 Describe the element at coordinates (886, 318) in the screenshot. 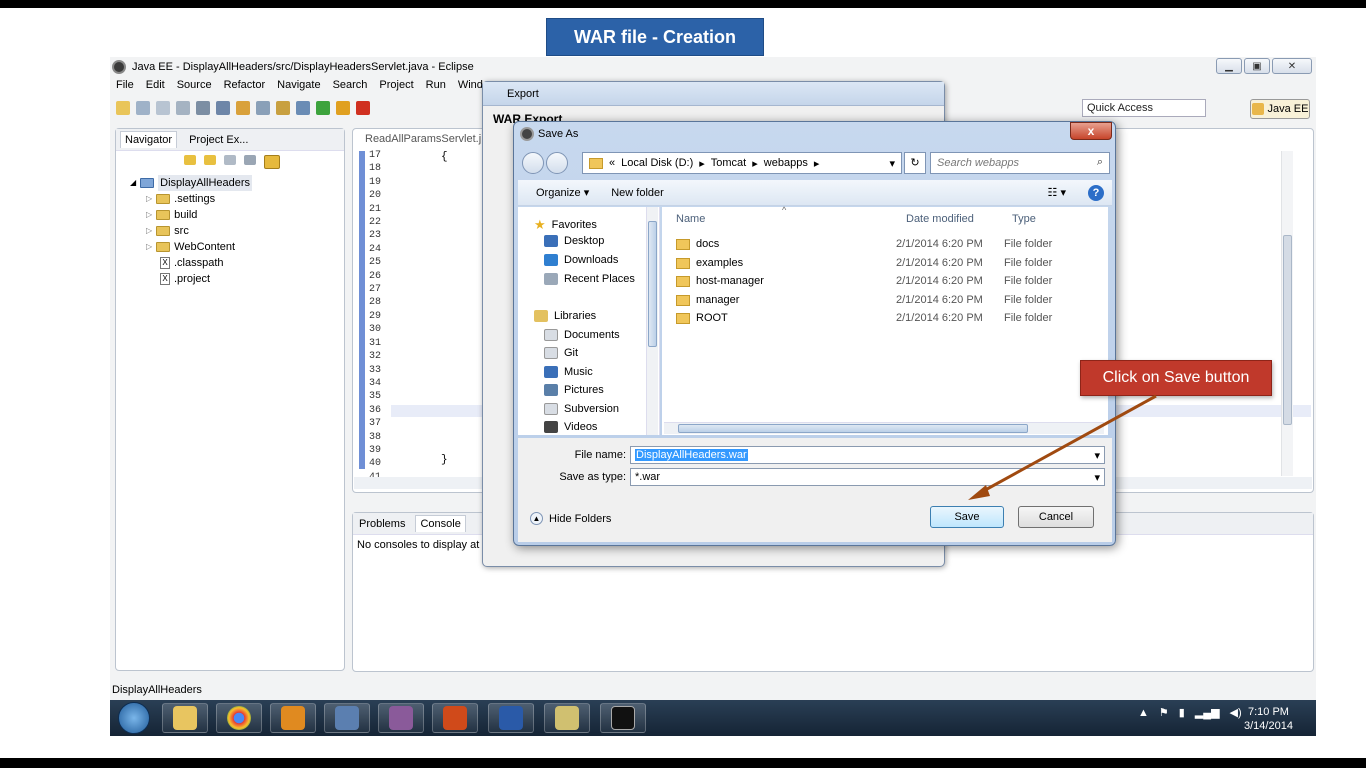

I see `file-row: ROOT 2/1/2014 6:20 PM File folder` at that location.